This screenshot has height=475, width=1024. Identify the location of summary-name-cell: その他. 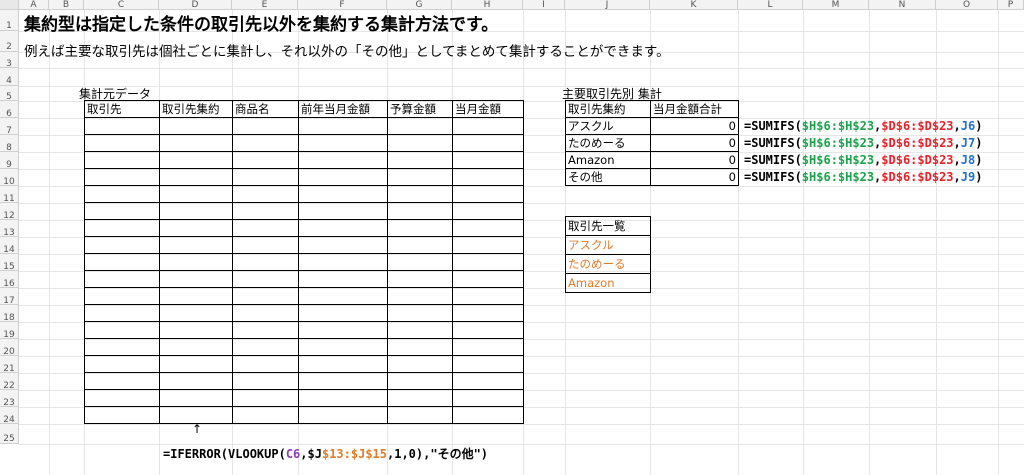
(608, 177).